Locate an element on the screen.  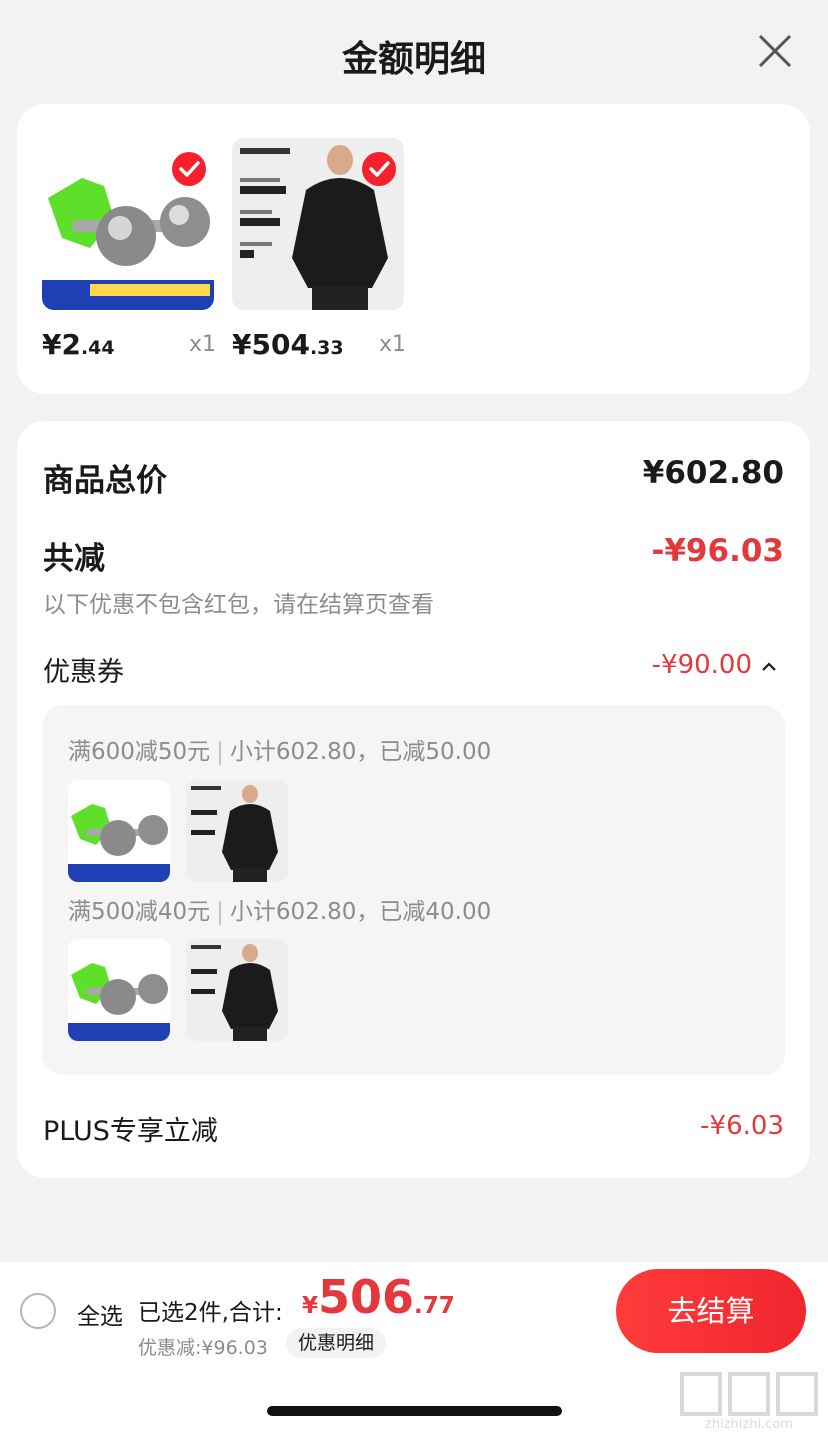
product-price-row: ¥2.44 x1 is located at coordinates (129, 348).